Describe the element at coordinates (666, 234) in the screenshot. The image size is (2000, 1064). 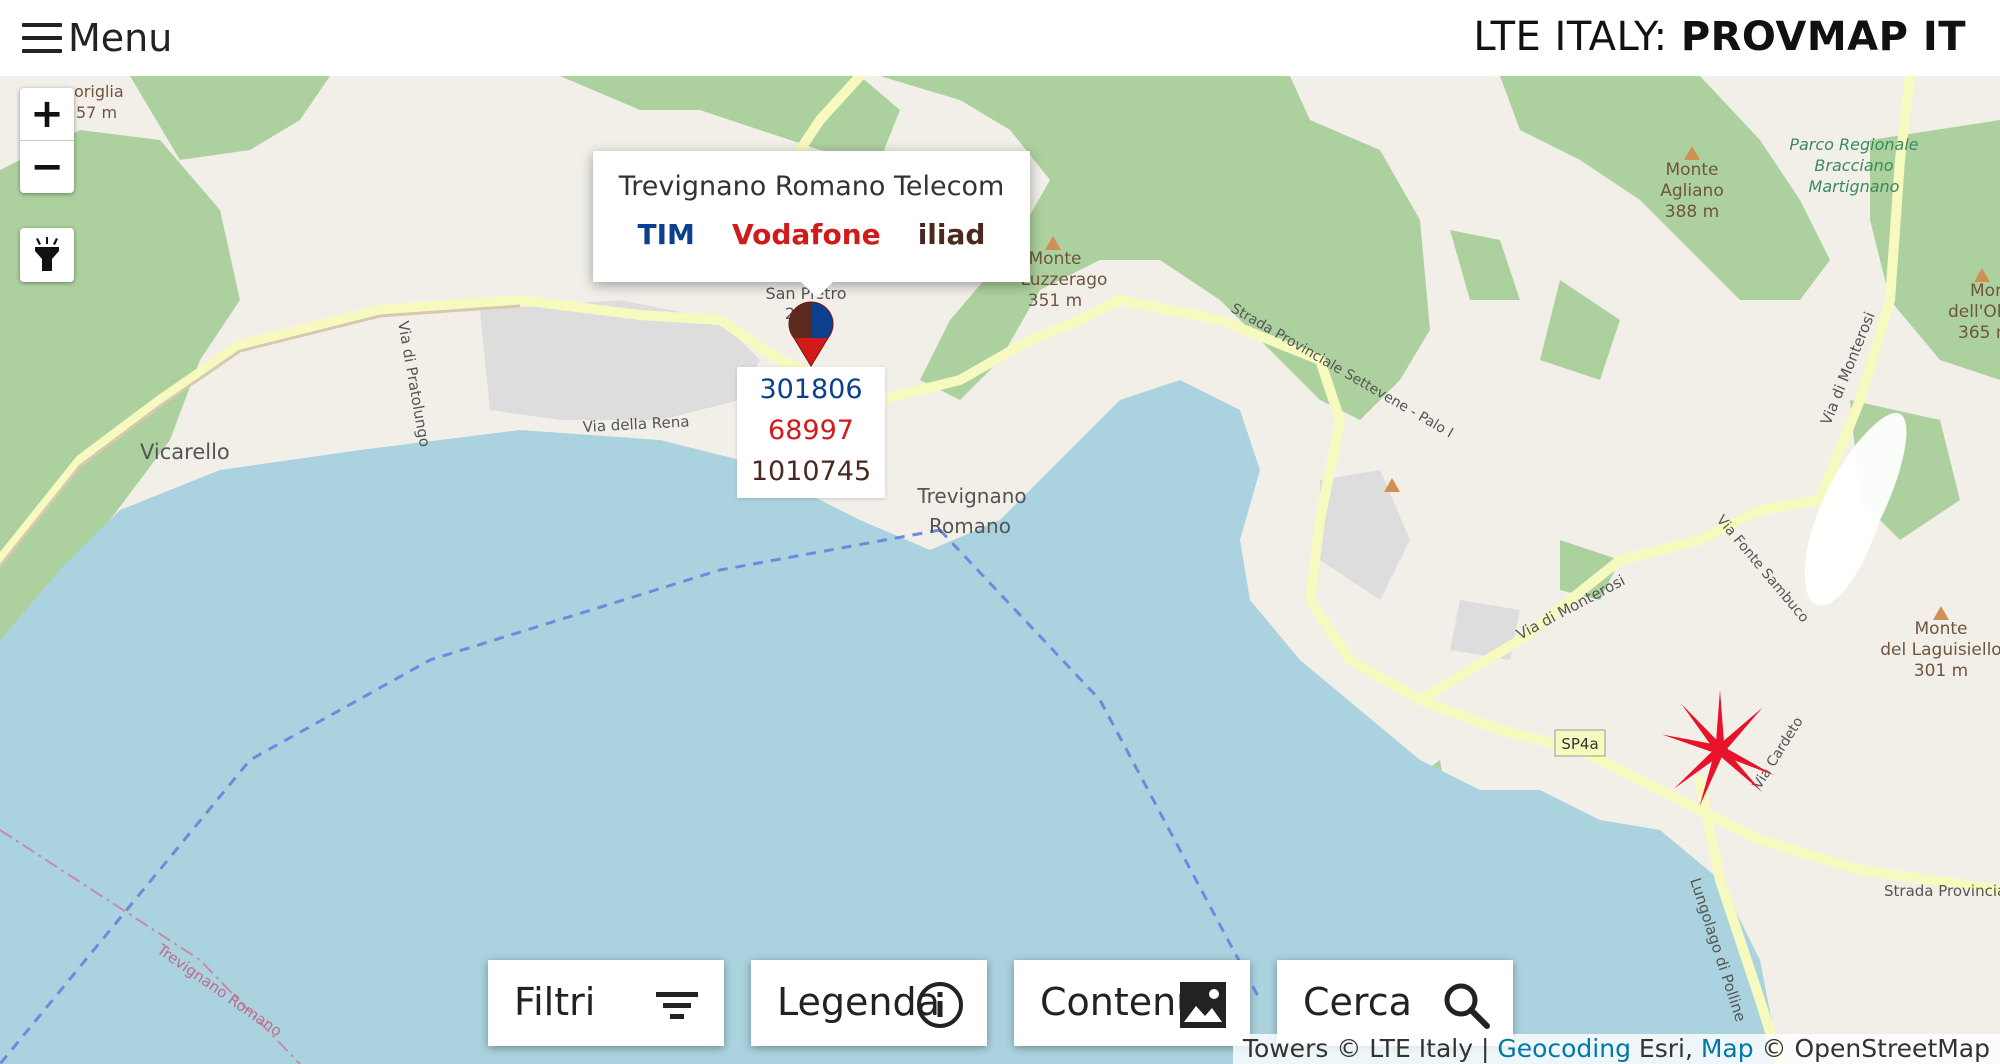
I see `operator-tim: TIM` at that location.